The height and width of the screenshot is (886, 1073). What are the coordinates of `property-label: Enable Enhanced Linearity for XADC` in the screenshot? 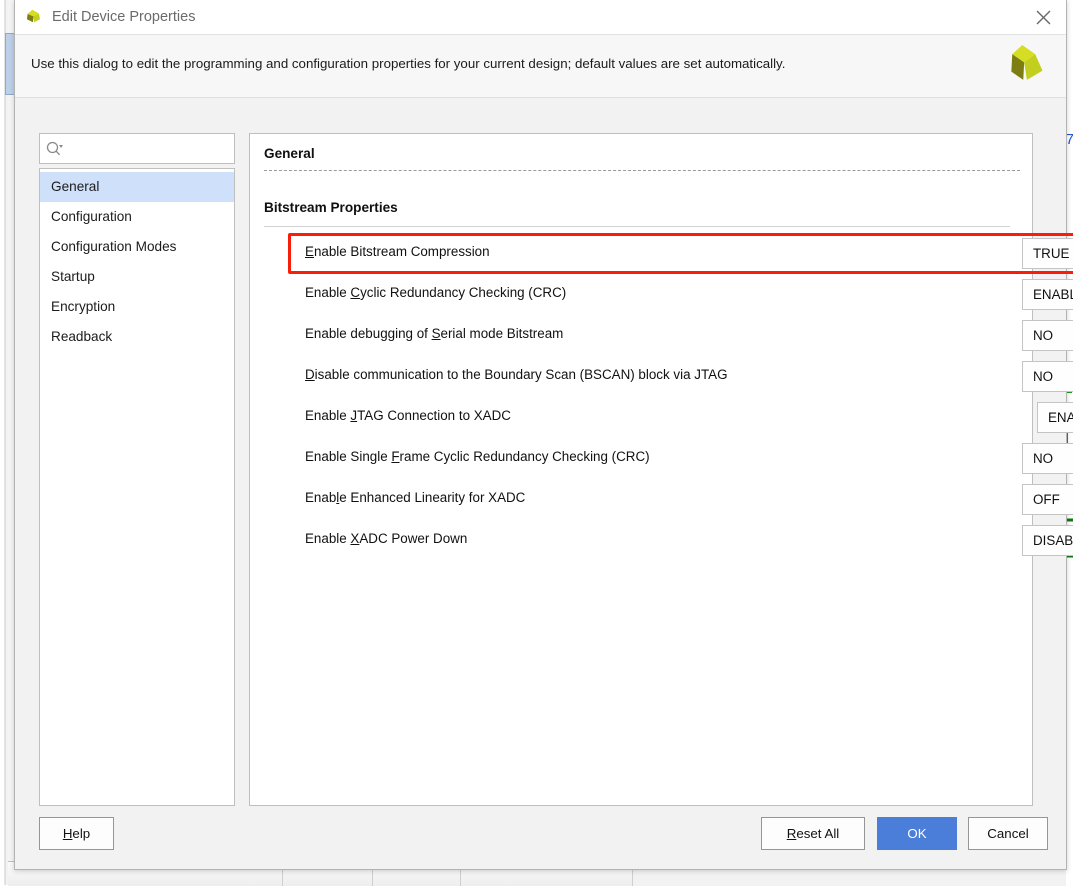 It's located at (415, 497).